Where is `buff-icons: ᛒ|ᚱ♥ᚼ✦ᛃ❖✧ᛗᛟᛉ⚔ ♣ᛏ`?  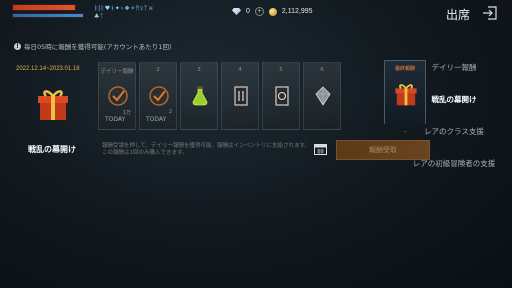
buff-icons: ᛒ|ᚱ♥ᚼ✦ᛃ❖✧ᛗᛟᛉ⚔ ♣ᛏ is located at coordinates (124, 12).